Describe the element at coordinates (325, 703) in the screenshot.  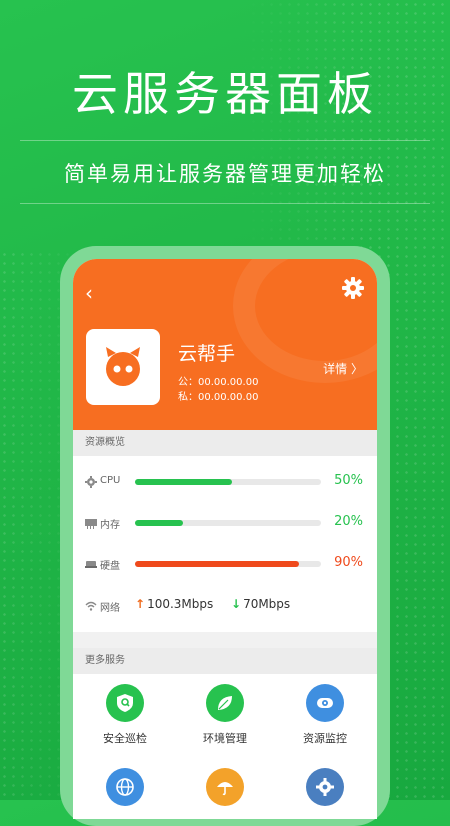
I see `camera-monitor-icon` at that location.